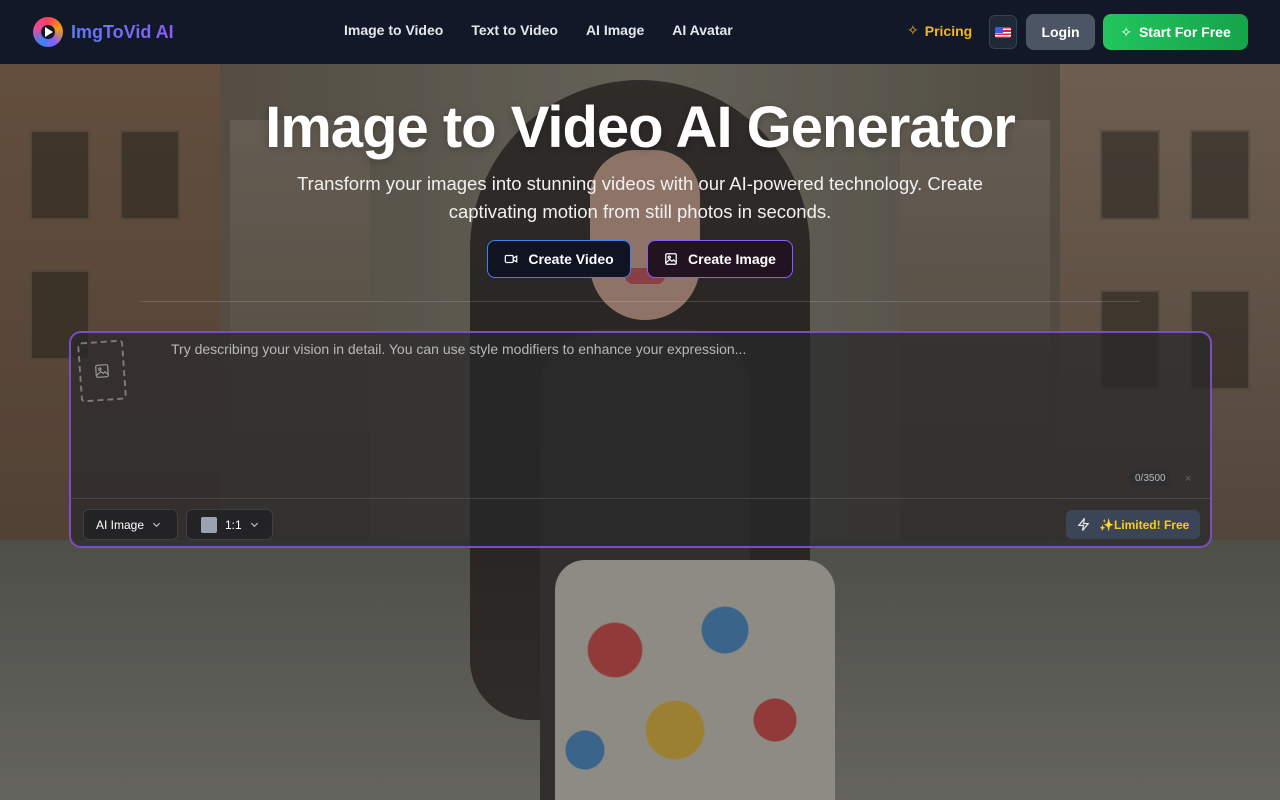 Image resolution: width=1280 pixels, height=800 pixels. I want to click on pricing-link: ✧ Pricing, so click(939, 30).